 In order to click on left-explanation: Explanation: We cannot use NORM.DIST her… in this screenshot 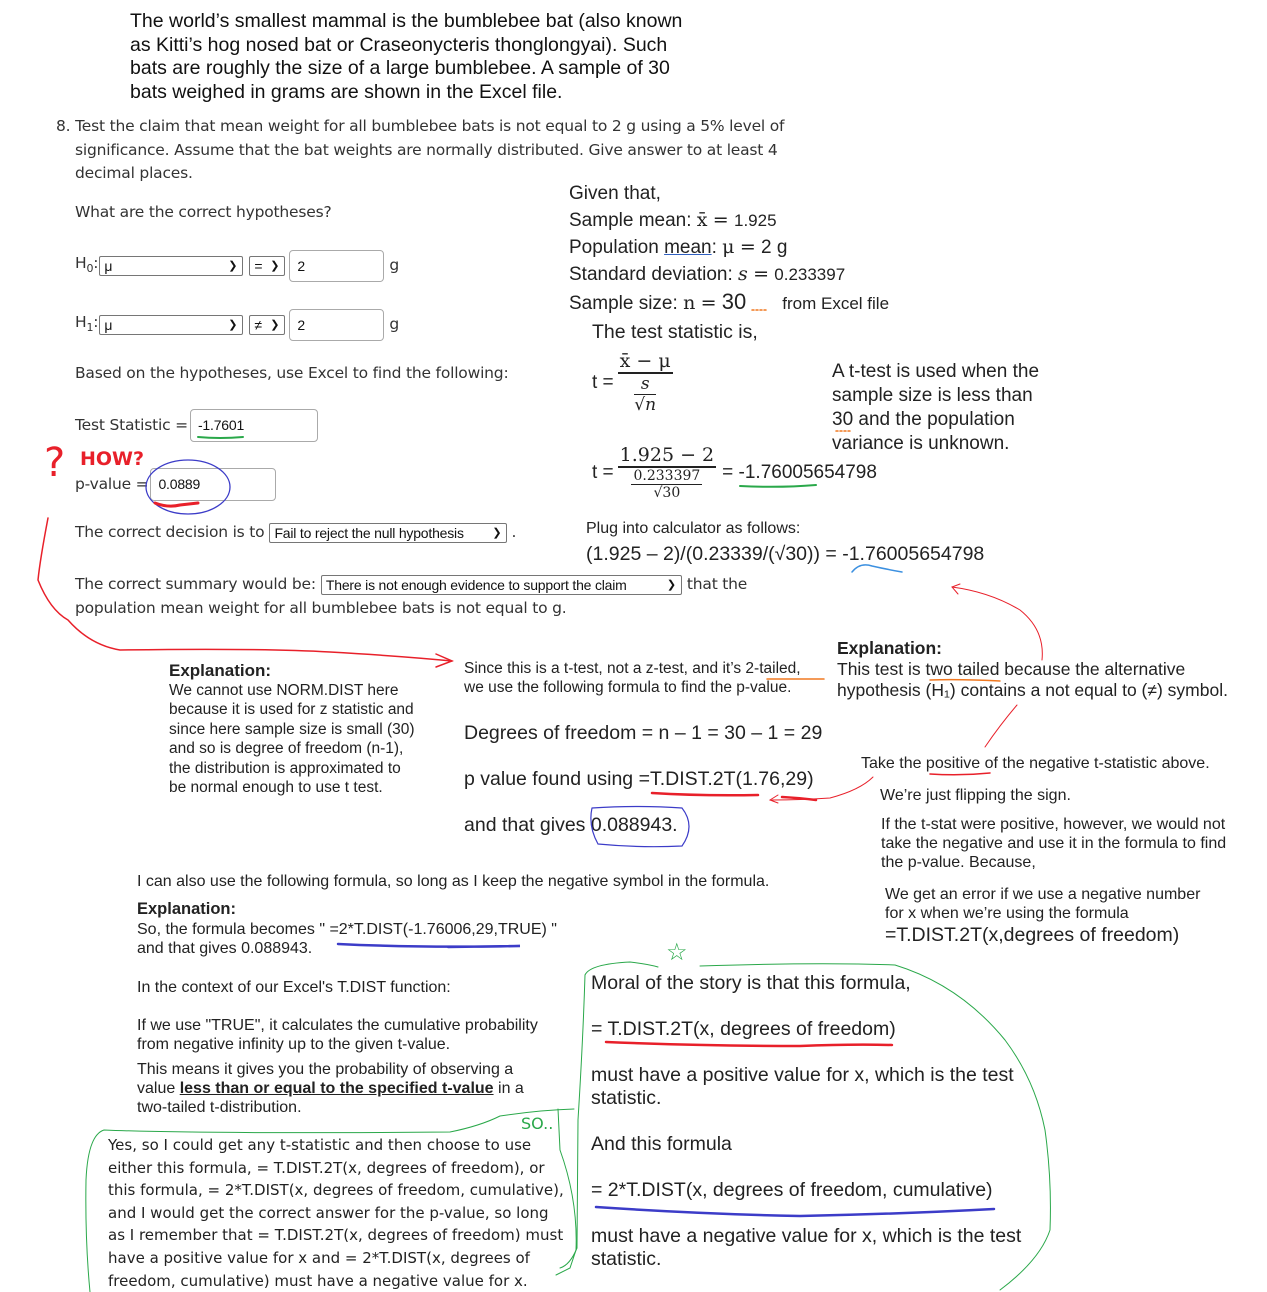, I will do `click(292, 728)`.